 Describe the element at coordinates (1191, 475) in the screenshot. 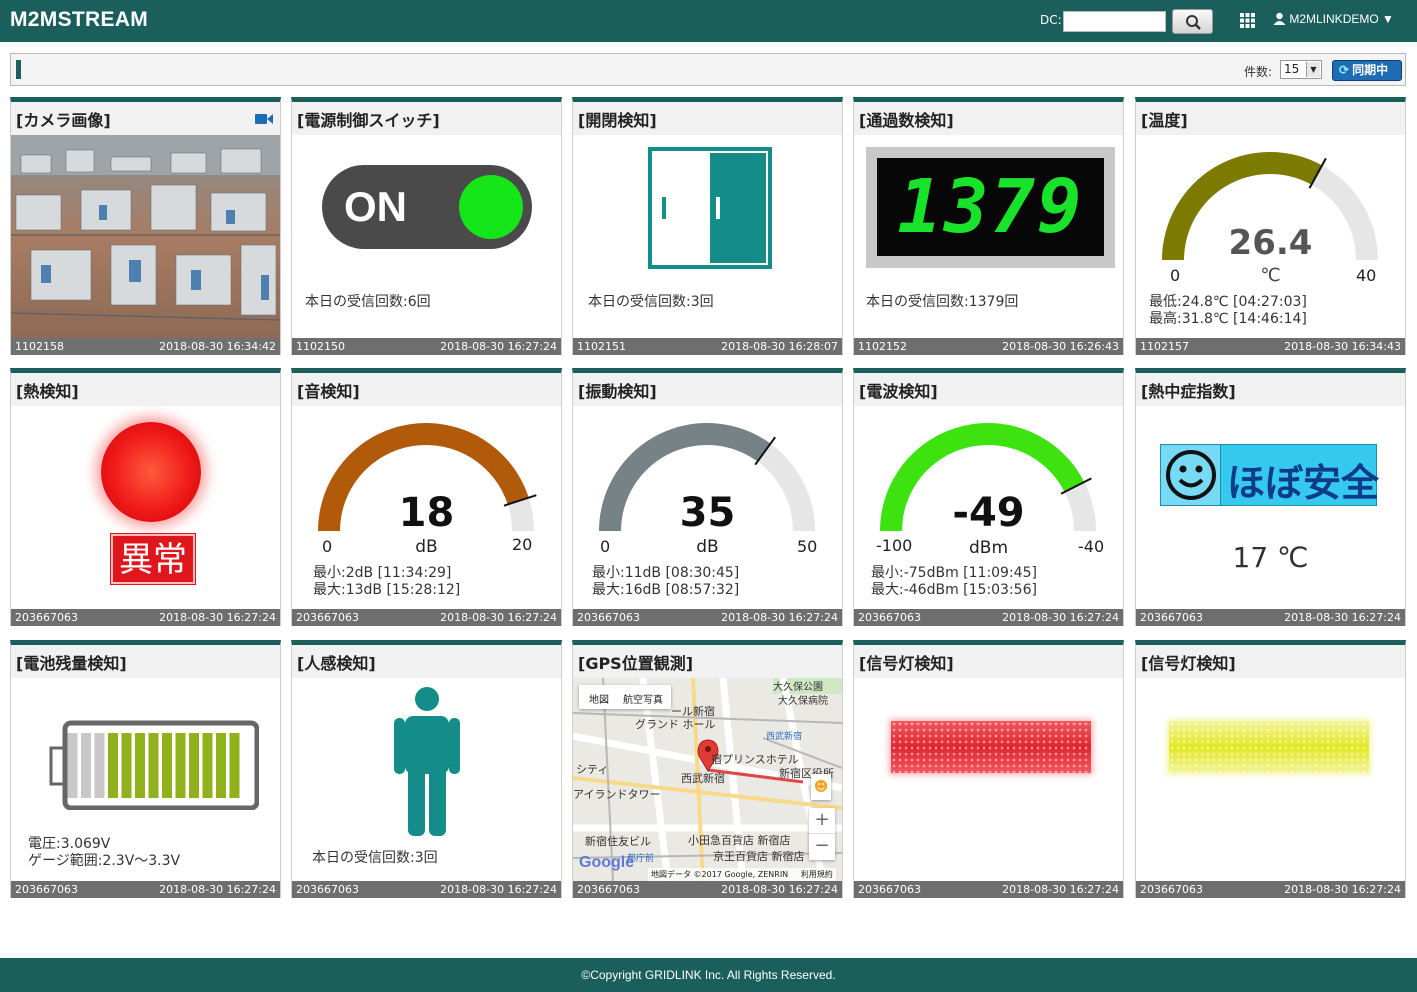

I see `smiley-icon` at that location.